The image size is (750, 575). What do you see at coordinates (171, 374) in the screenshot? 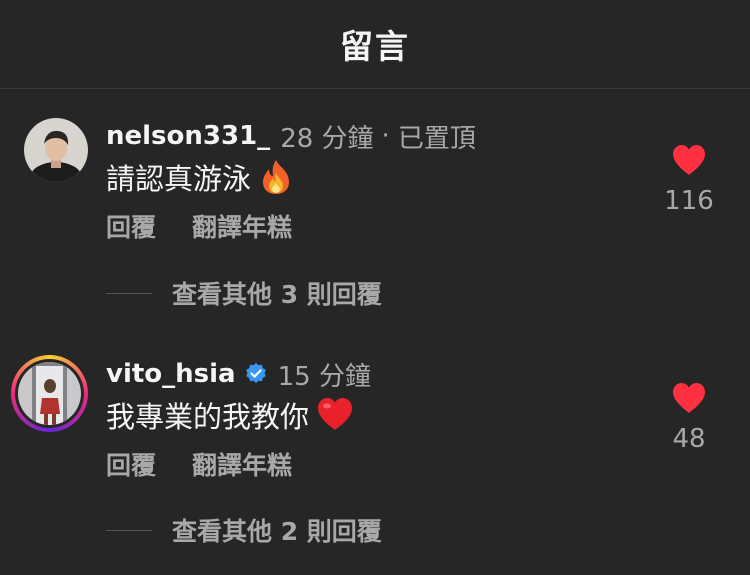
I see `username: vito_hsia` at bounding box center [171, 374].